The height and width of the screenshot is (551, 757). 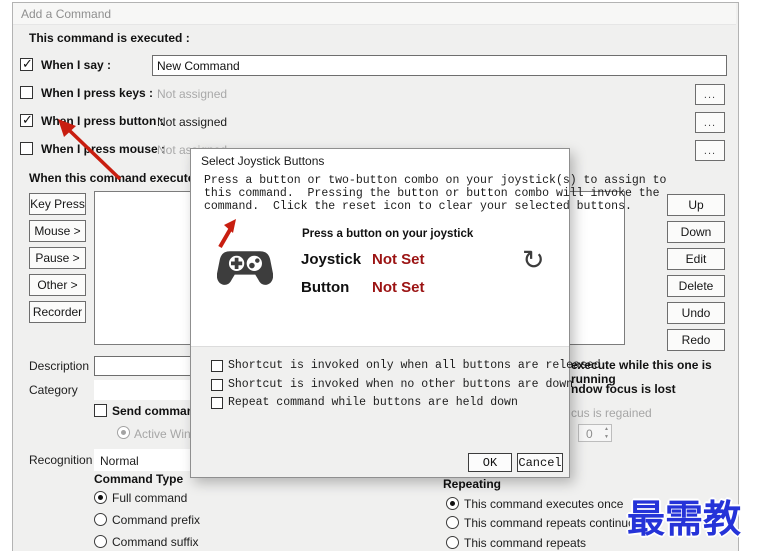 What do you see at coordinates (26, 120) in the screenshot?
I see `when-i-press-button-checkbox` at bounding box center [26, 120].